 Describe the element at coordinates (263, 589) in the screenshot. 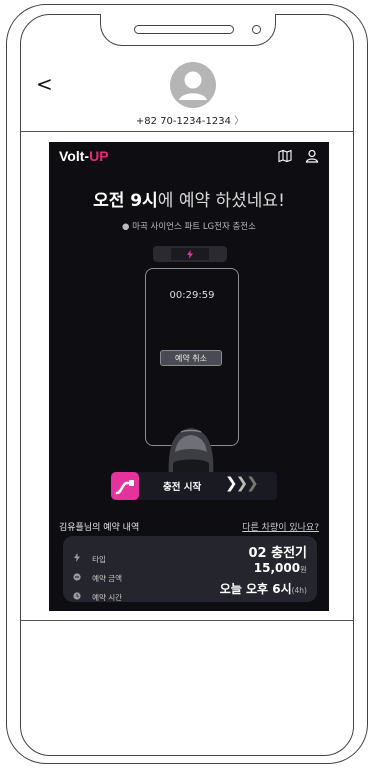

I see `time-value: 오늘 오후 6시(4h)` at that location.